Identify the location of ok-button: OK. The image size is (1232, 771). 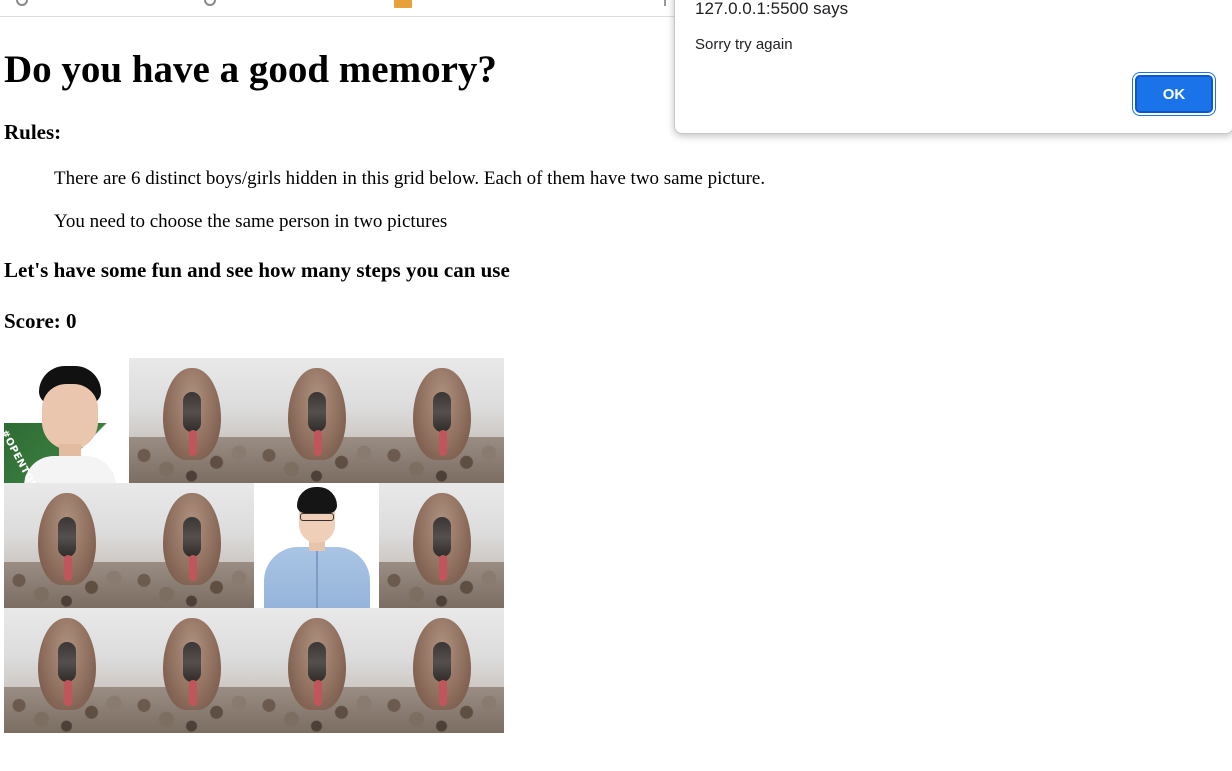
(1174, 94).